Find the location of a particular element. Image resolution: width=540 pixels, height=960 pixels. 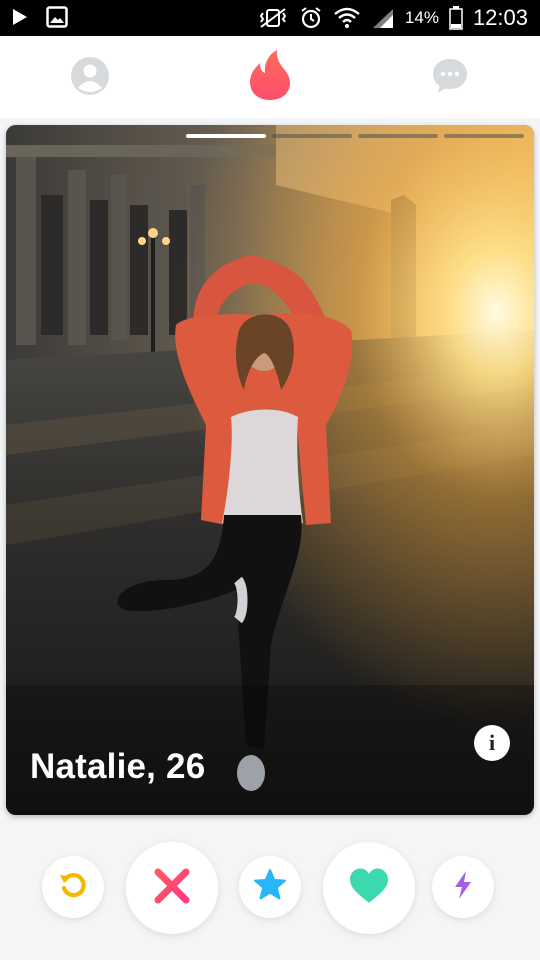

star-icon is located at coordinates (270, 887).